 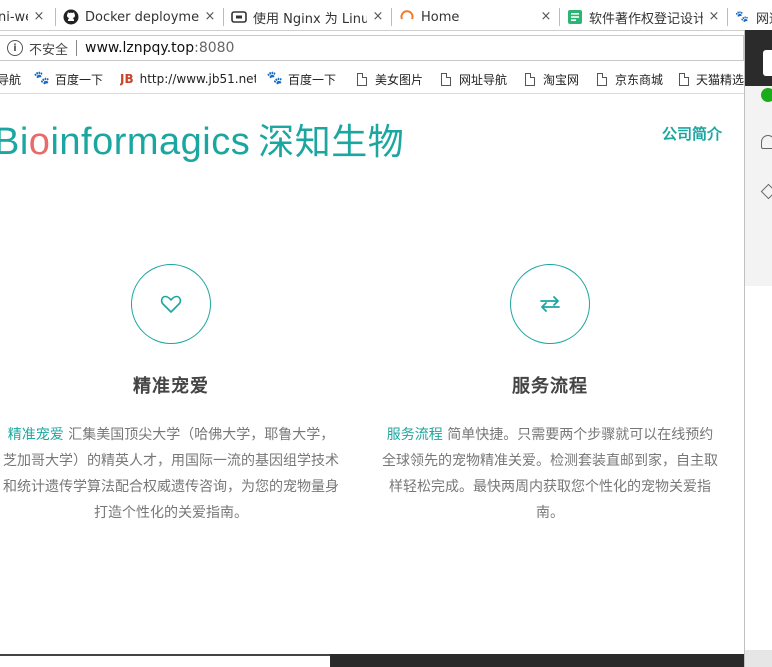 What do you see at coordinates (331, 142) in the screenshot?
I see `logo-chinese: 深知生物` at bounding box center [331, 142].